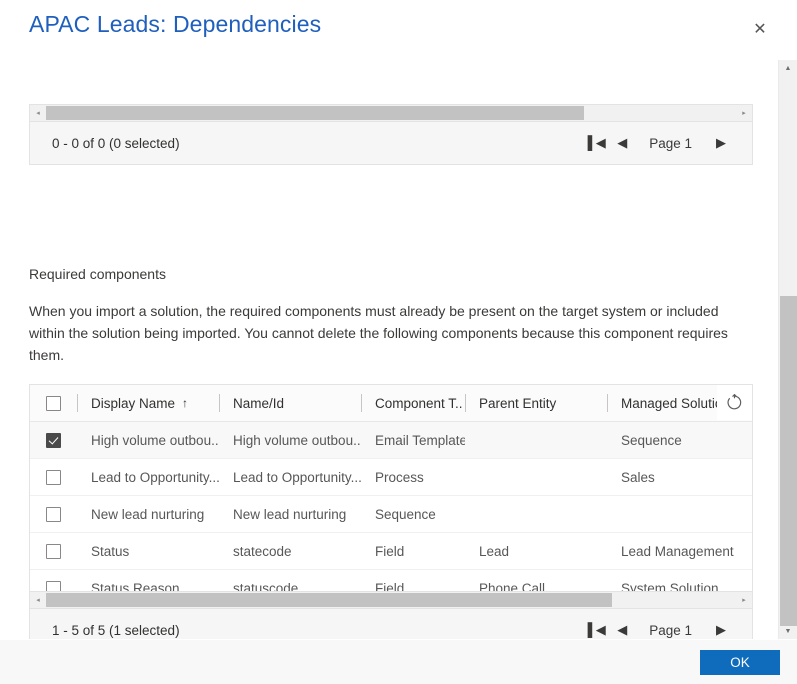  I want to click on bottom-page-label: Page 1, so click(671, 630).